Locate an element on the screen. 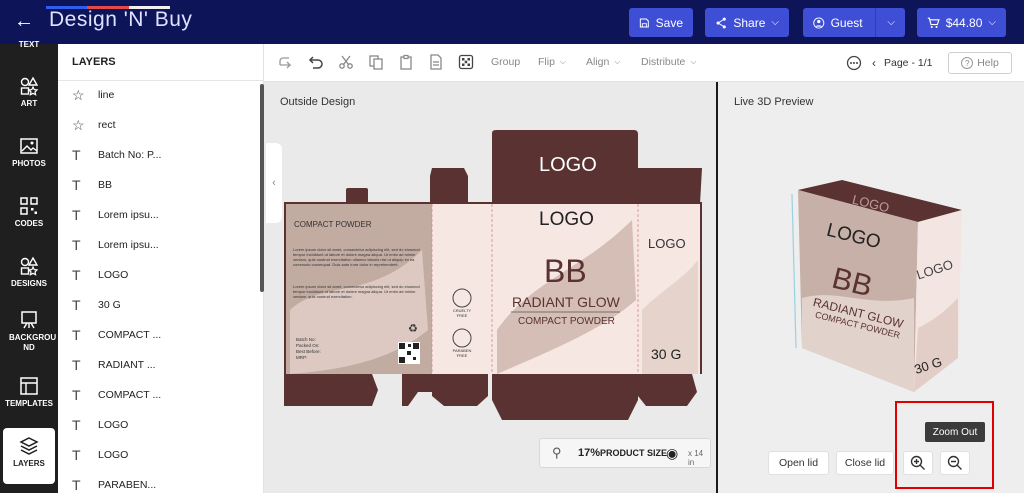 The image size is (1024, 493). close-lid-button: Close lid is located at coordinates (865, 463).